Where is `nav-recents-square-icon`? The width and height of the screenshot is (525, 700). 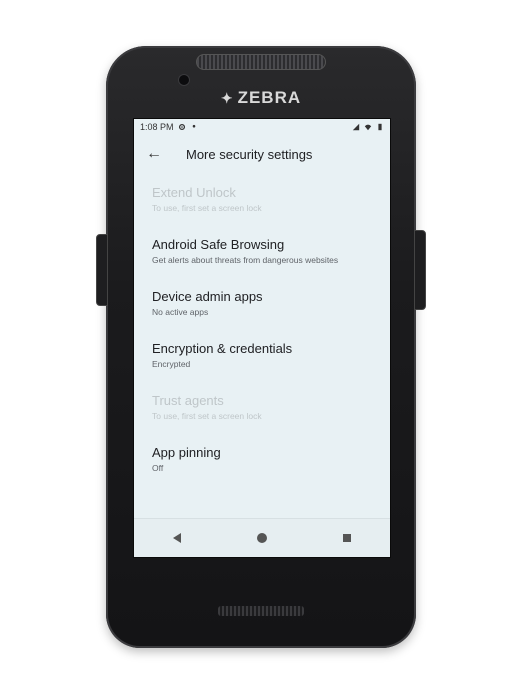
nav-recents-square-icon is located at coordinates (347, 538).